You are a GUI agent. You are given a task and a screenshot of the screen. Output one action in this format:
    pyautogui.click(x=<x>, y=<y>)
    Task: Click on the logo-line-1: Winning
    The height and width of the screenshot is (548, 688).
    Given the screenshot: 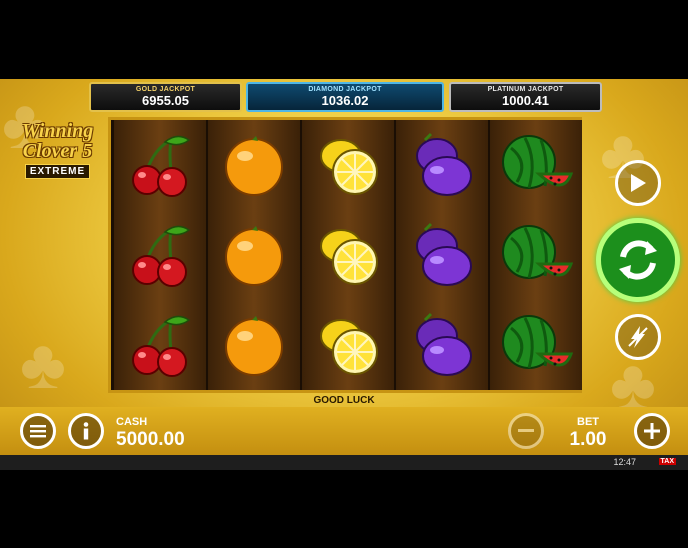 What is the action you would take?
    pyautogui.click(x=57, y=131)
    